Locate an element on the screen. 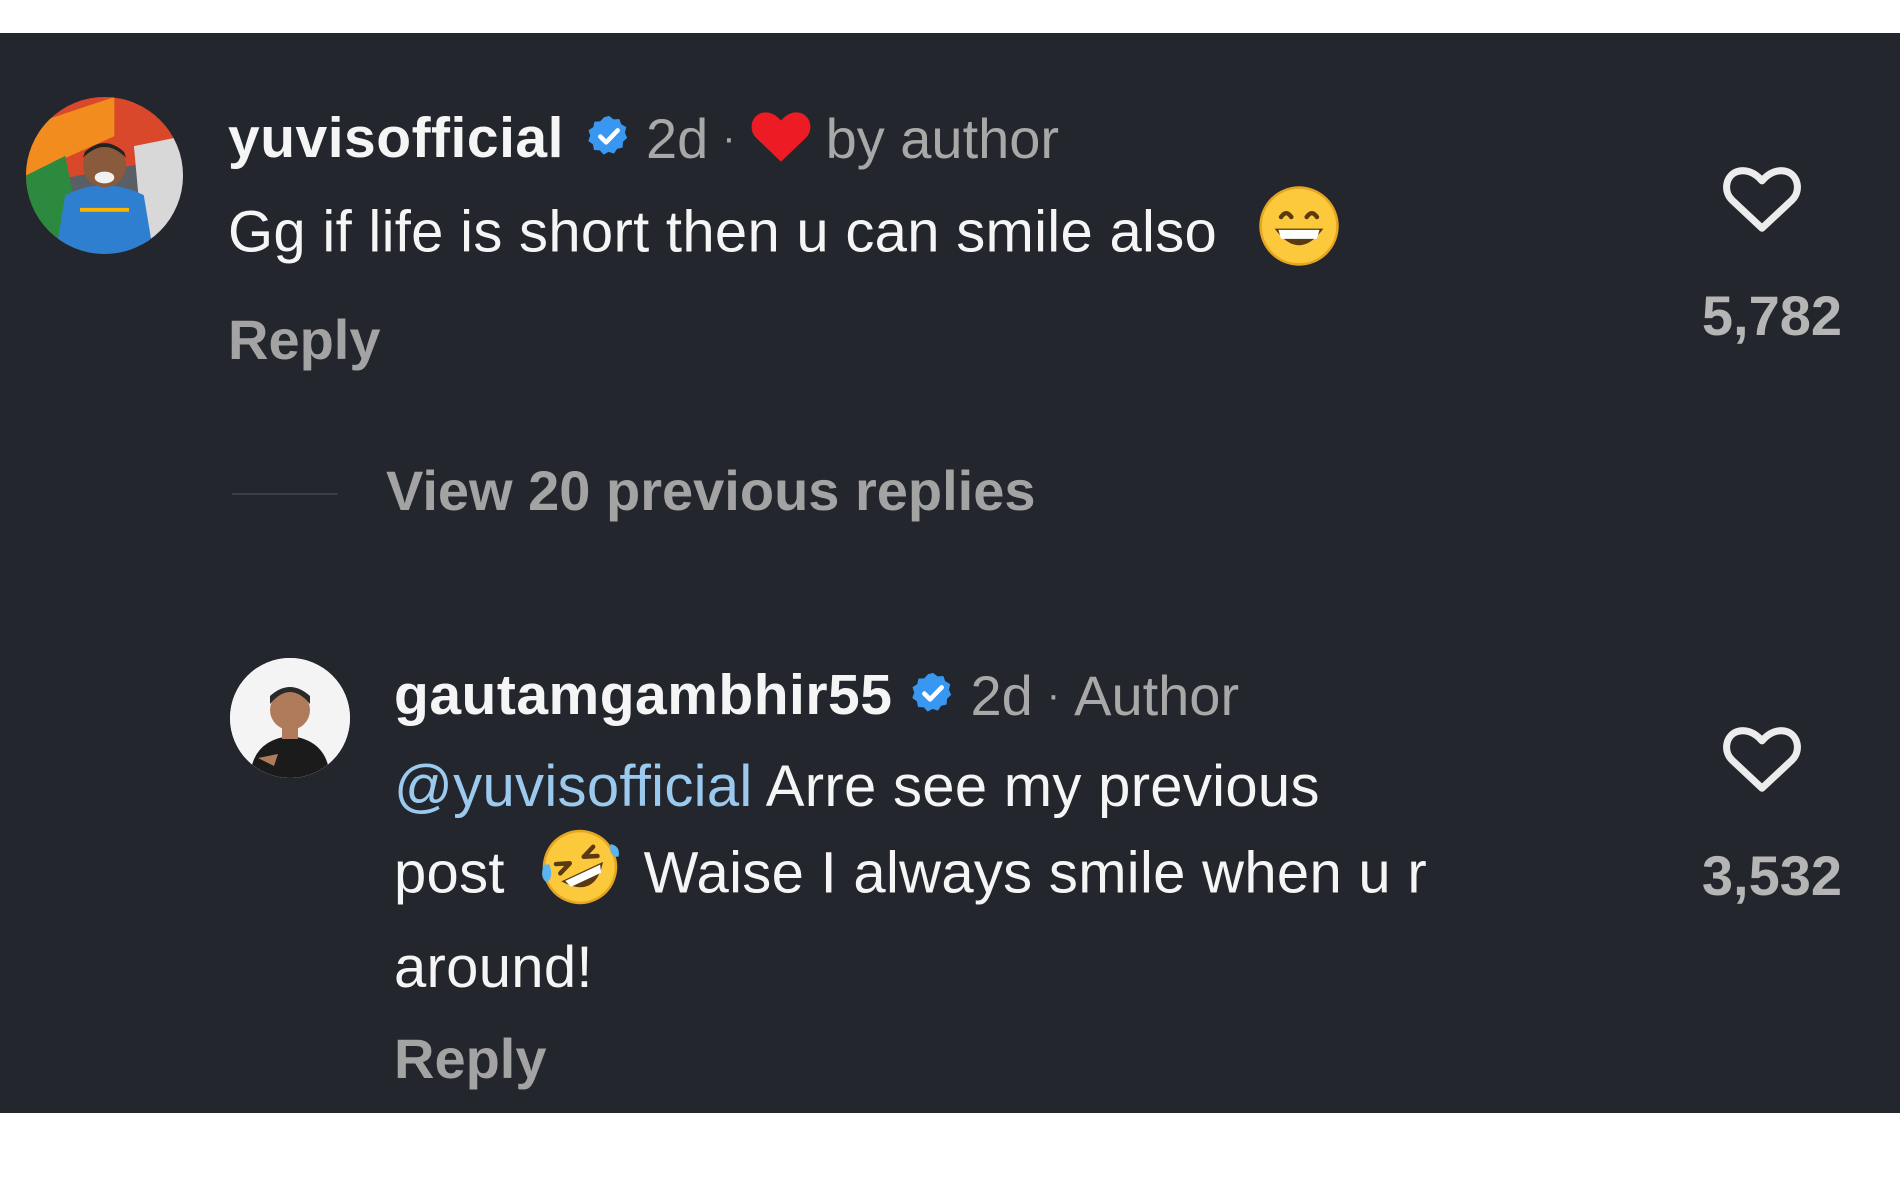 The width and height of the screenshot is (1900, 1200). rolling-laughing-emoji-icon is located at coordinates (580, 877).